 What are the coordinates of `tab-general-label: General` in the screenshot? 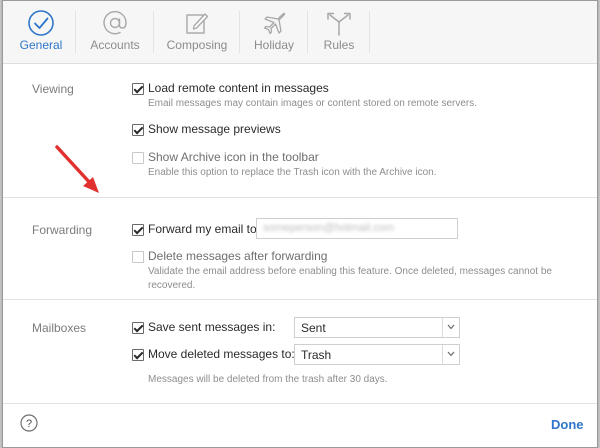 It's located at (41, 45).